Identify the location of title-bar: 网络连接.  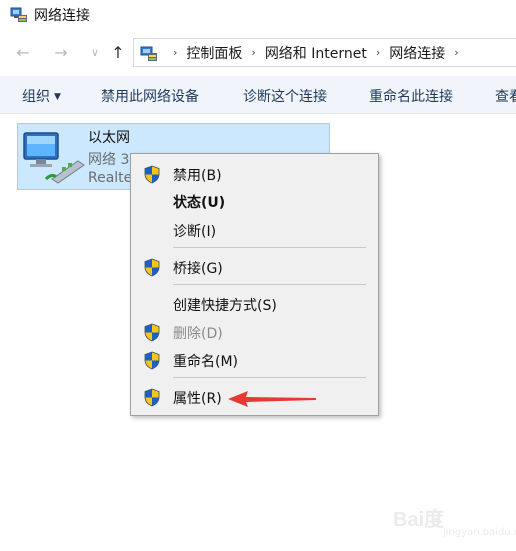
(258, 16).